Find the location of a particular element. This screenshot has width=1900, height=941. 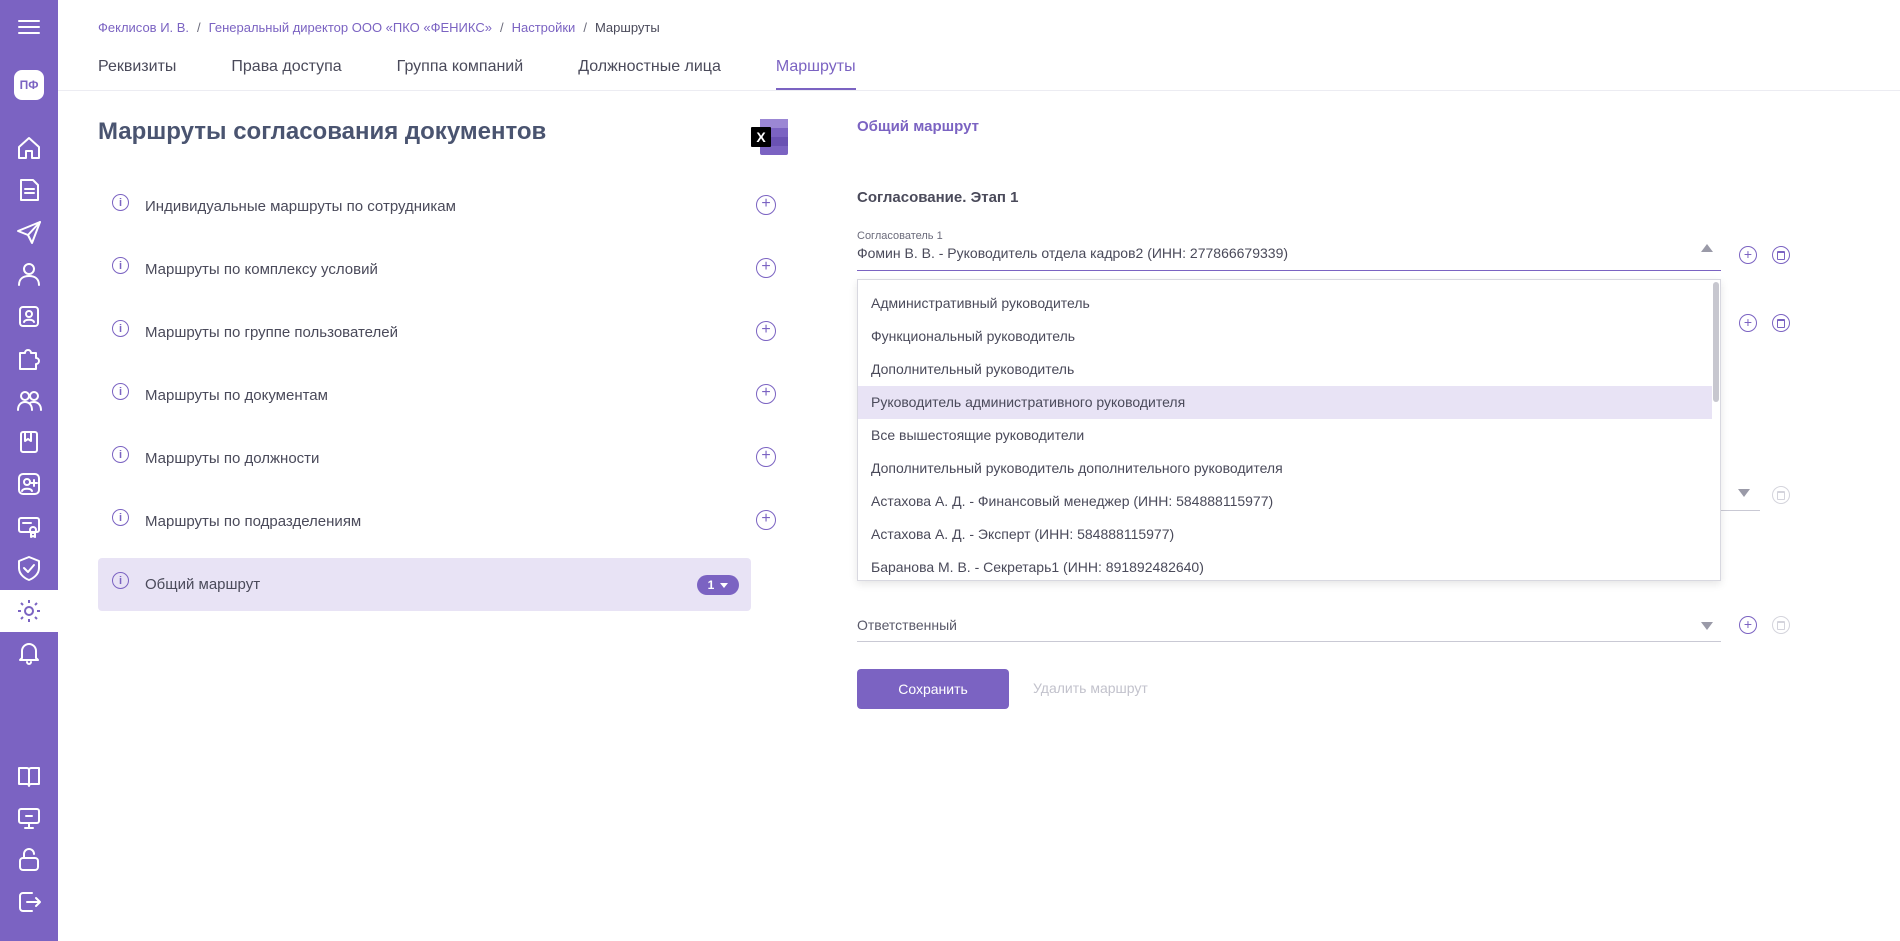

breadcrumb-item-settings: Настройки is located at coordinates (544, 27).